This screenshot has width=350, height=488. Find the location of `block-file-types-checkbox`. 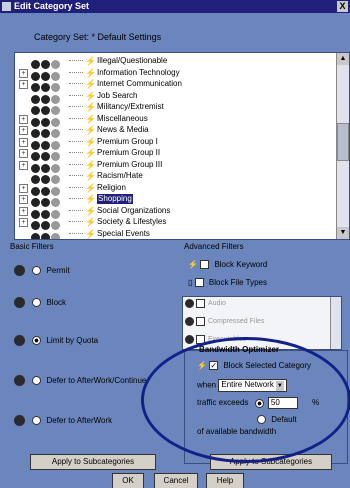

block-file-types-checkbox is located at coordinates (199, 283).